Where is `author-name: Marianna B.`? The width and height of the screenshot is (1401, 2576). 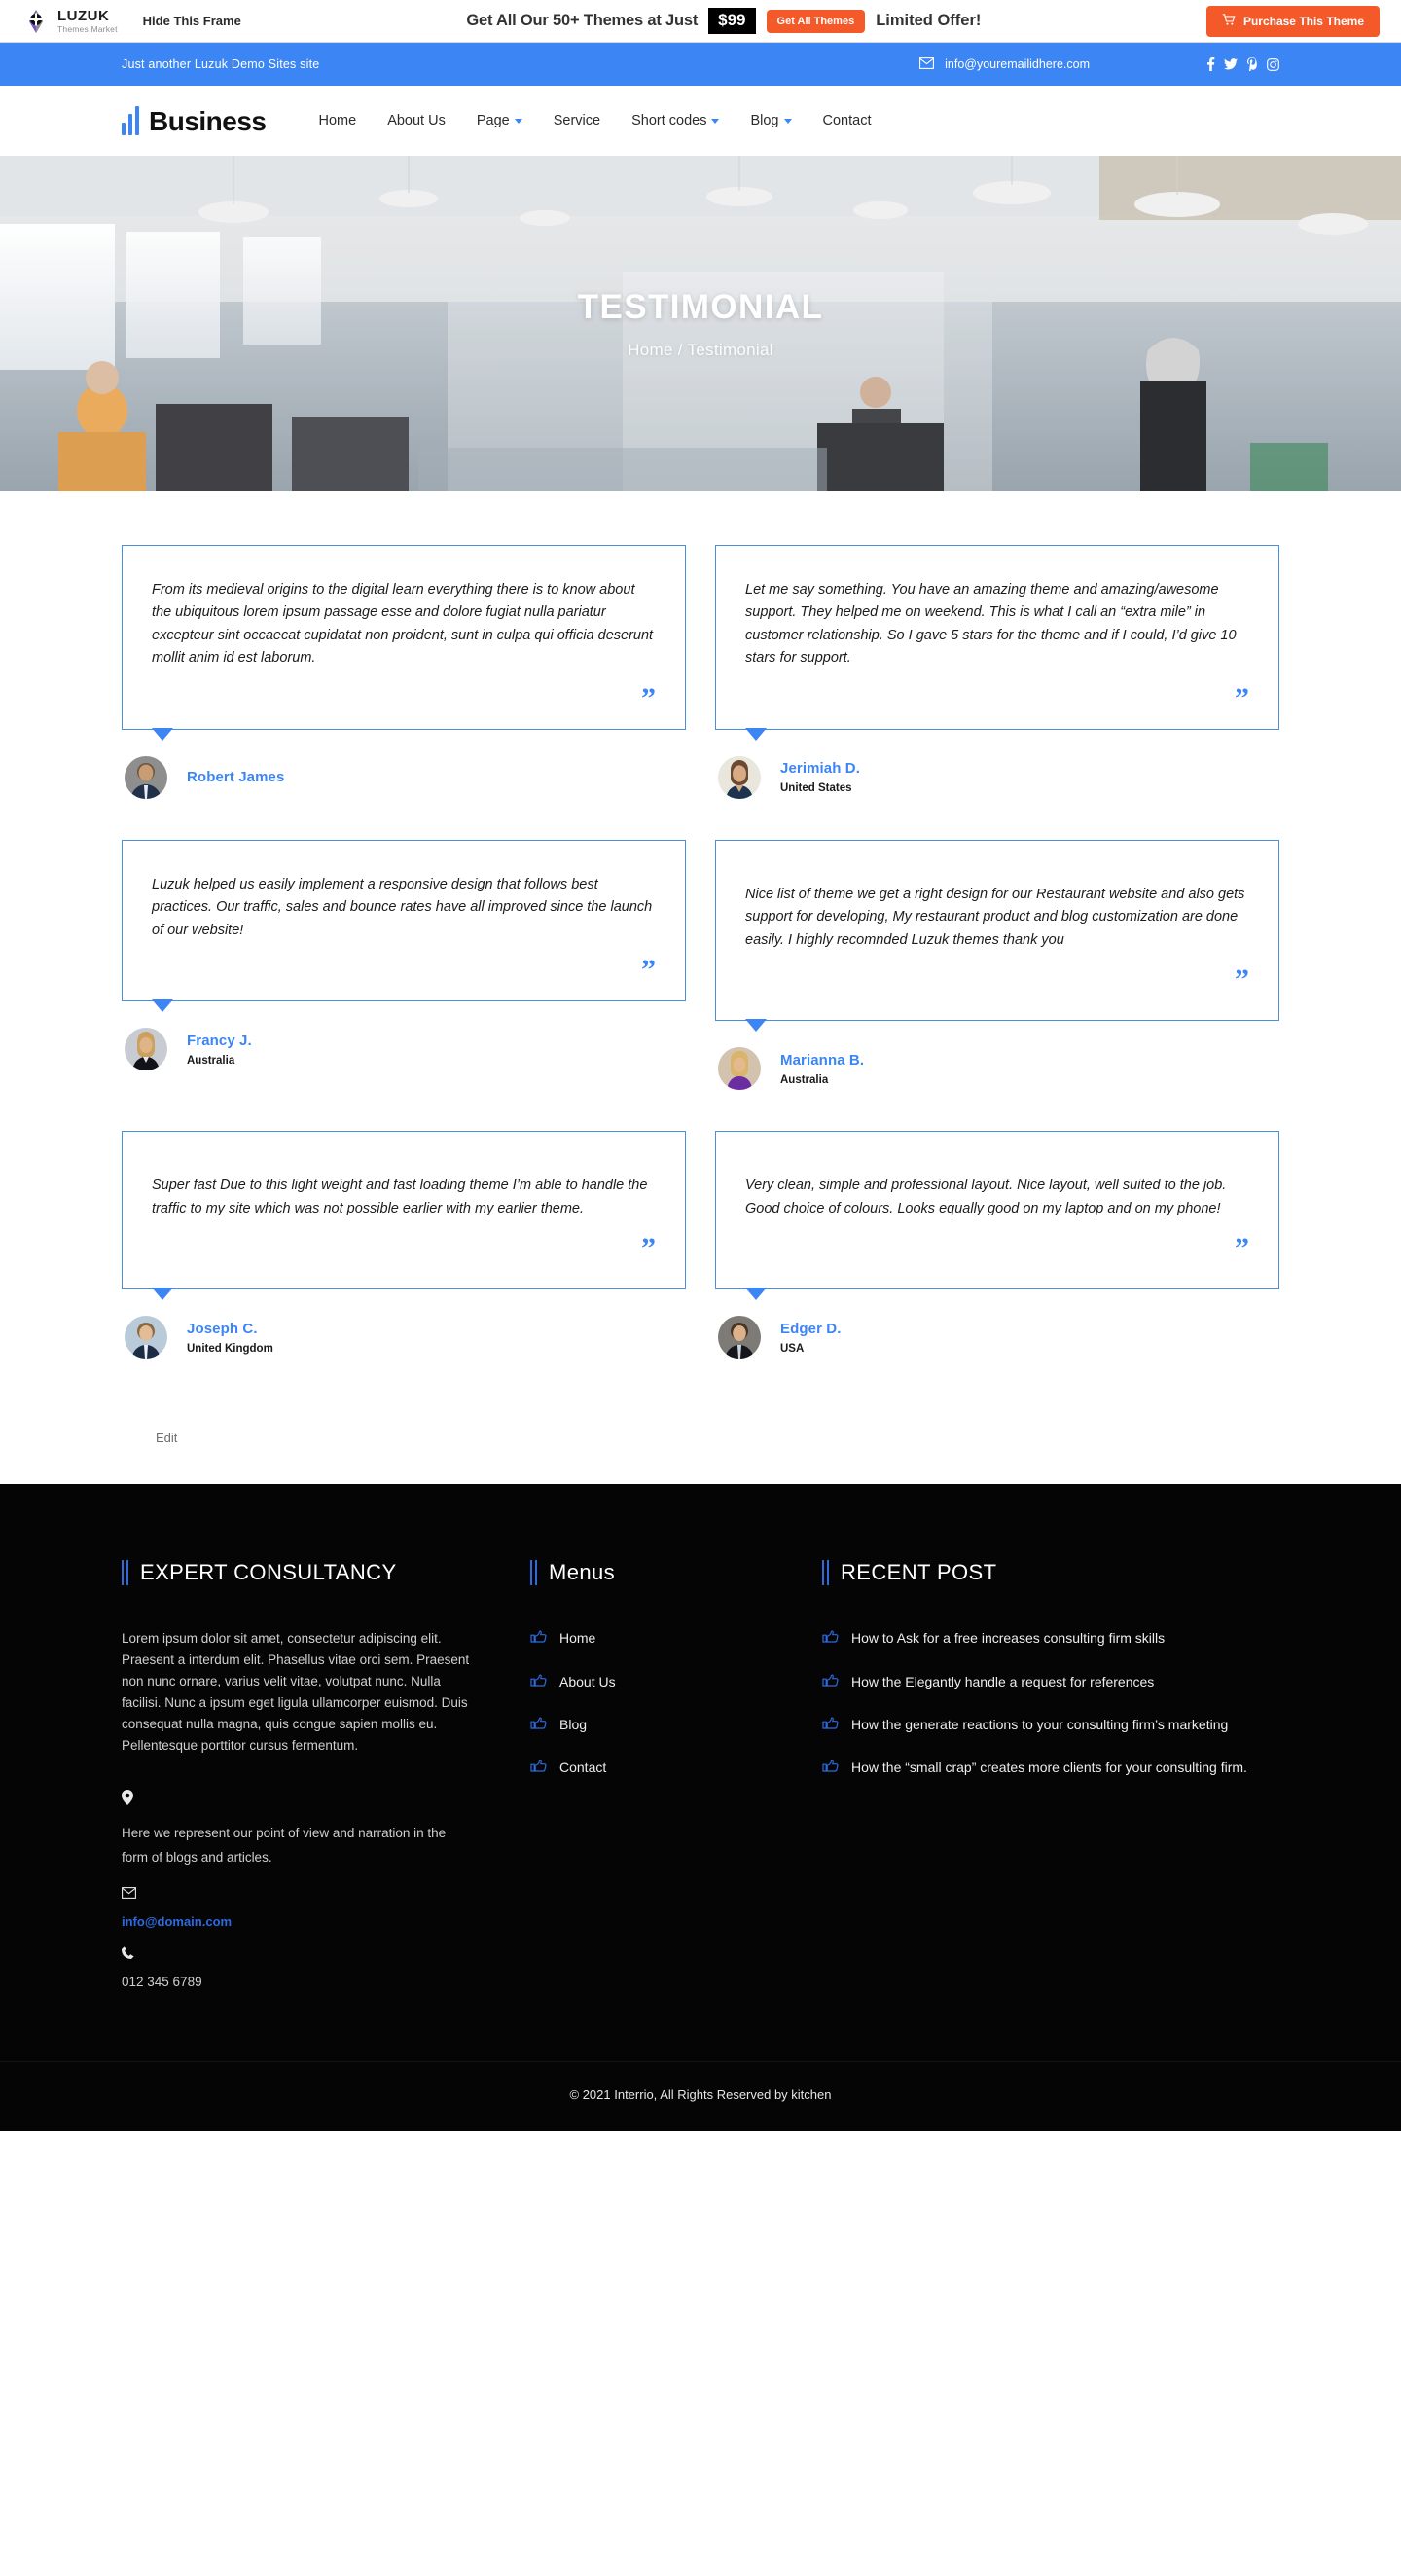
author-name: Marianna B. is located at coordinates (822, 1060).